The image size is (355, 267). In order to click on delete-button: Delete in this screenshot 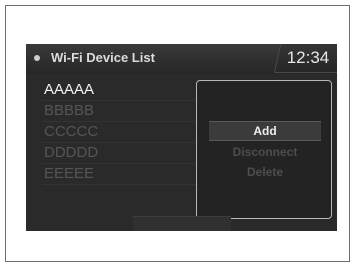, I will do `click(265, 172)`.